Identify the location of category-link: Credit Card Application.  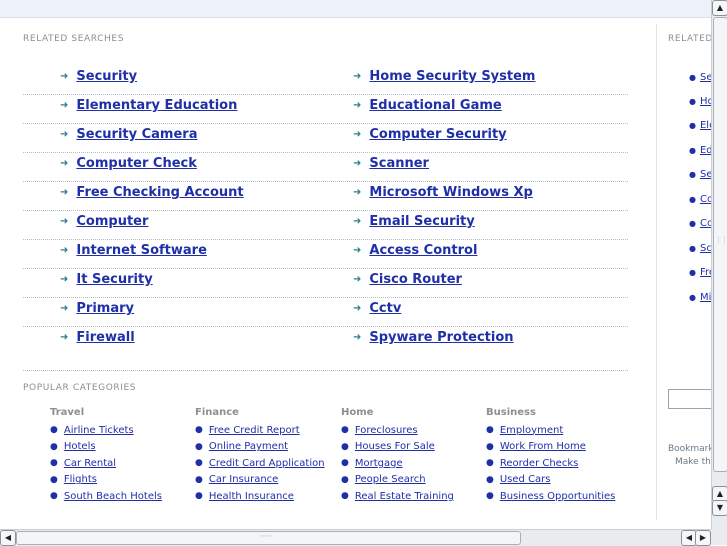
(267, 463).